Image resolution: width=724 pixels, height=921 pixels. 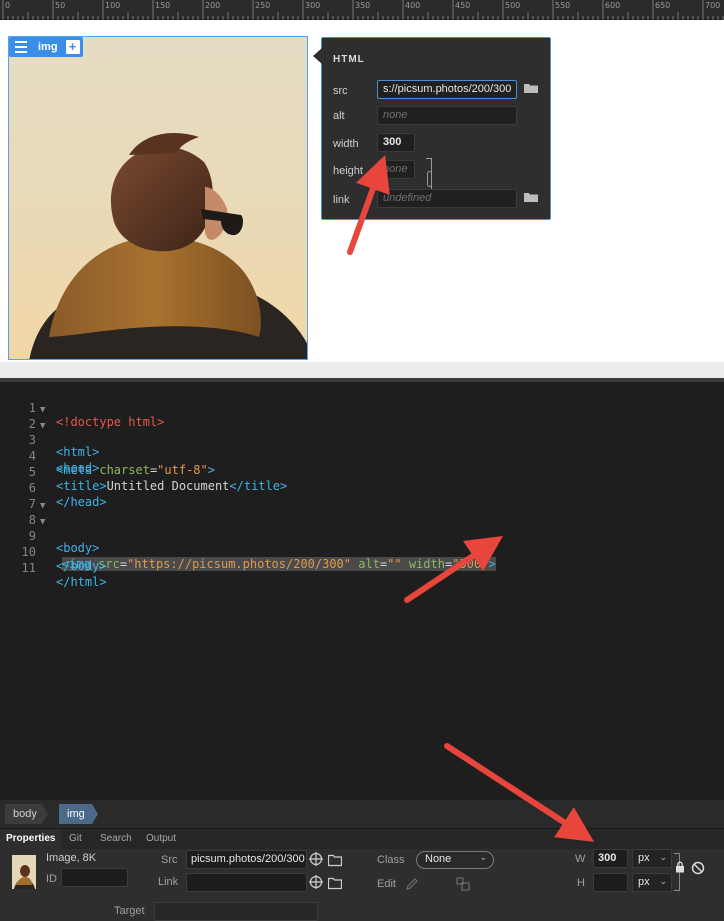 I want to click on code-line-1: 1 <!doctype html>, so click(x=362, y=408).